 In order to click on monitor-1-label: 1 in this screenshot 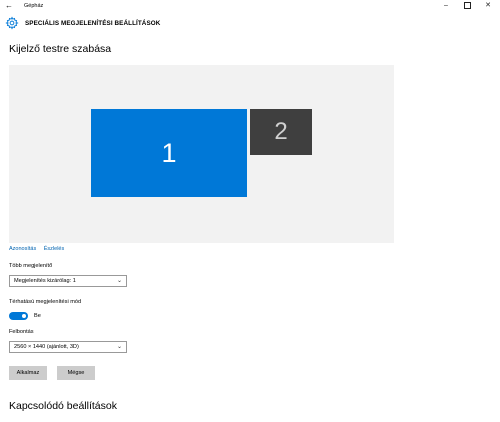, I will do `click(169, 152)`.